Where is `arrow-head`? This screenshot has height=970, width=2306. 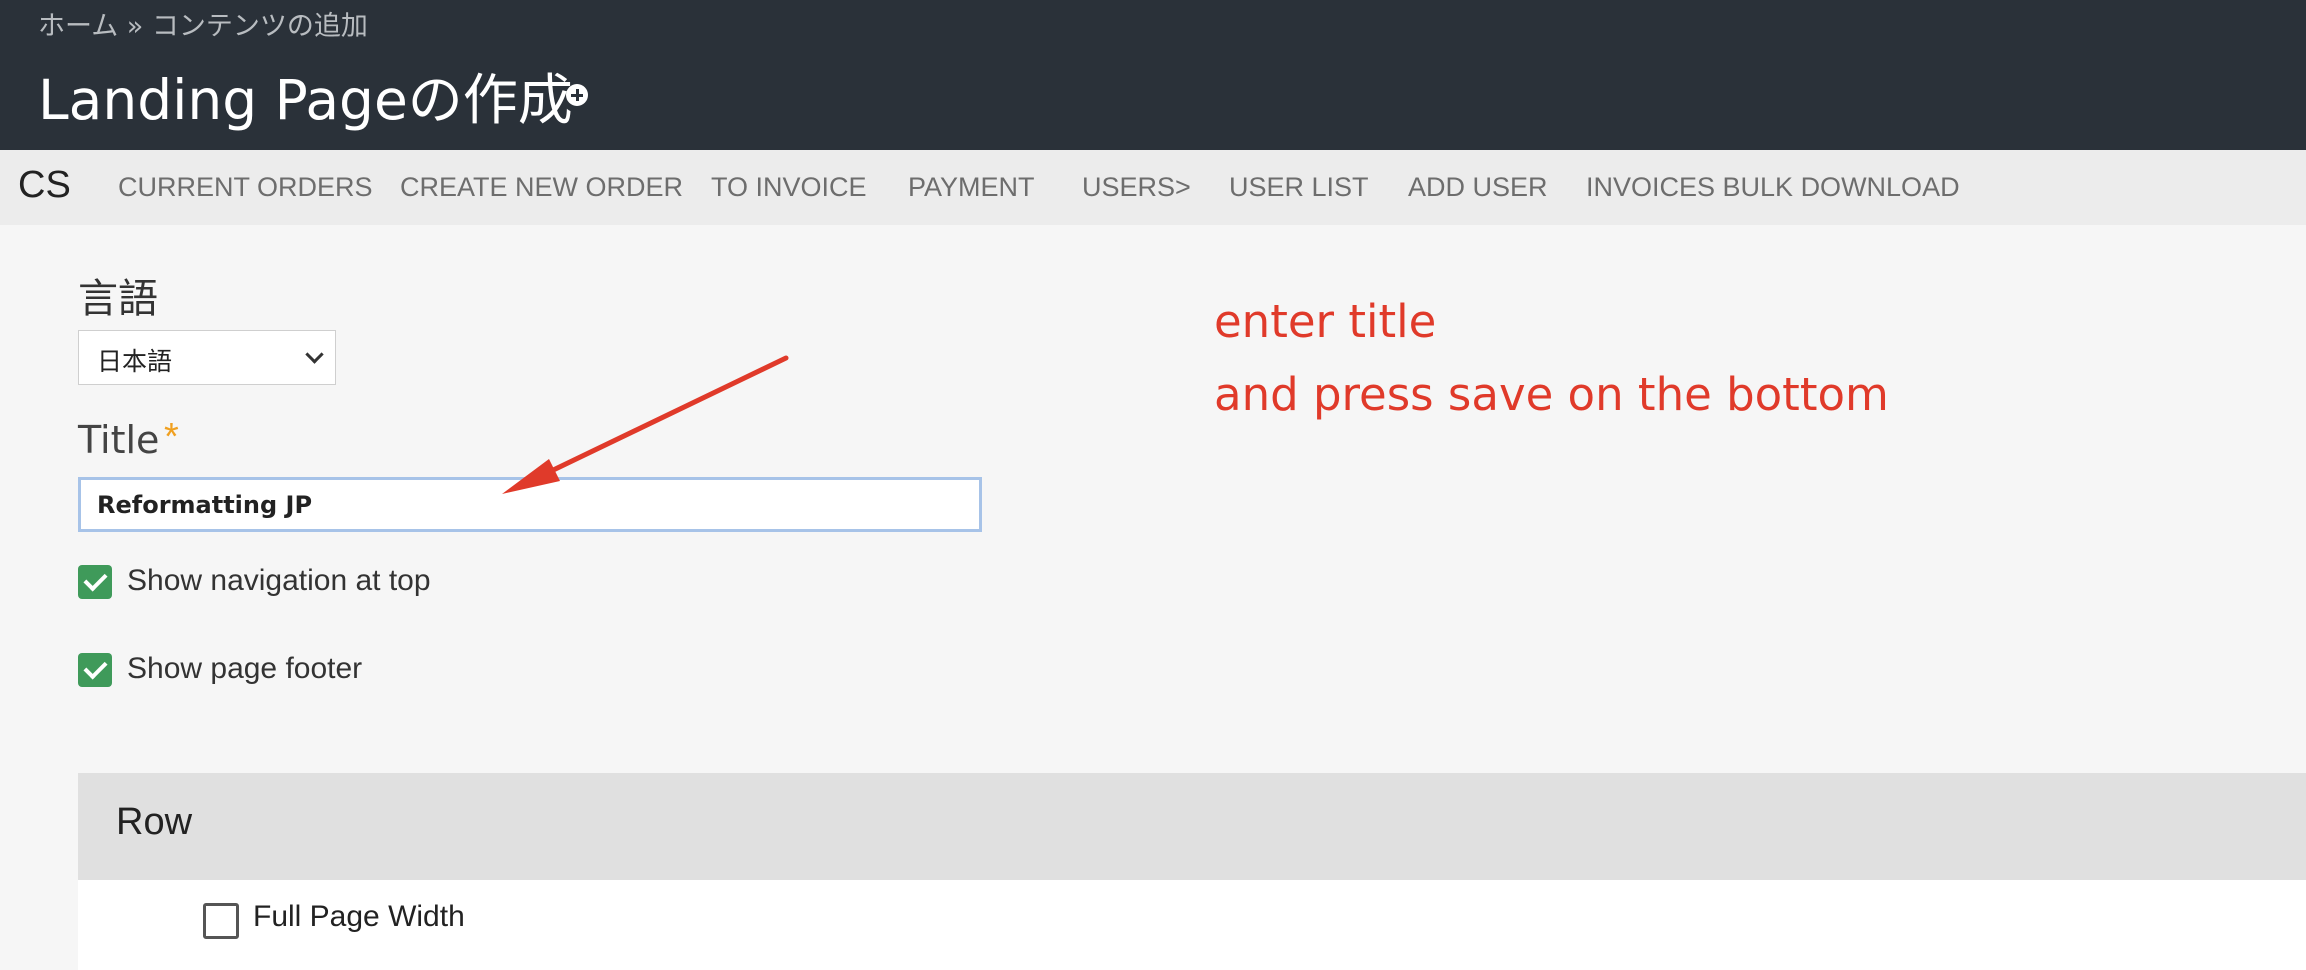 arrow-head is located at coordinates (531, 476).